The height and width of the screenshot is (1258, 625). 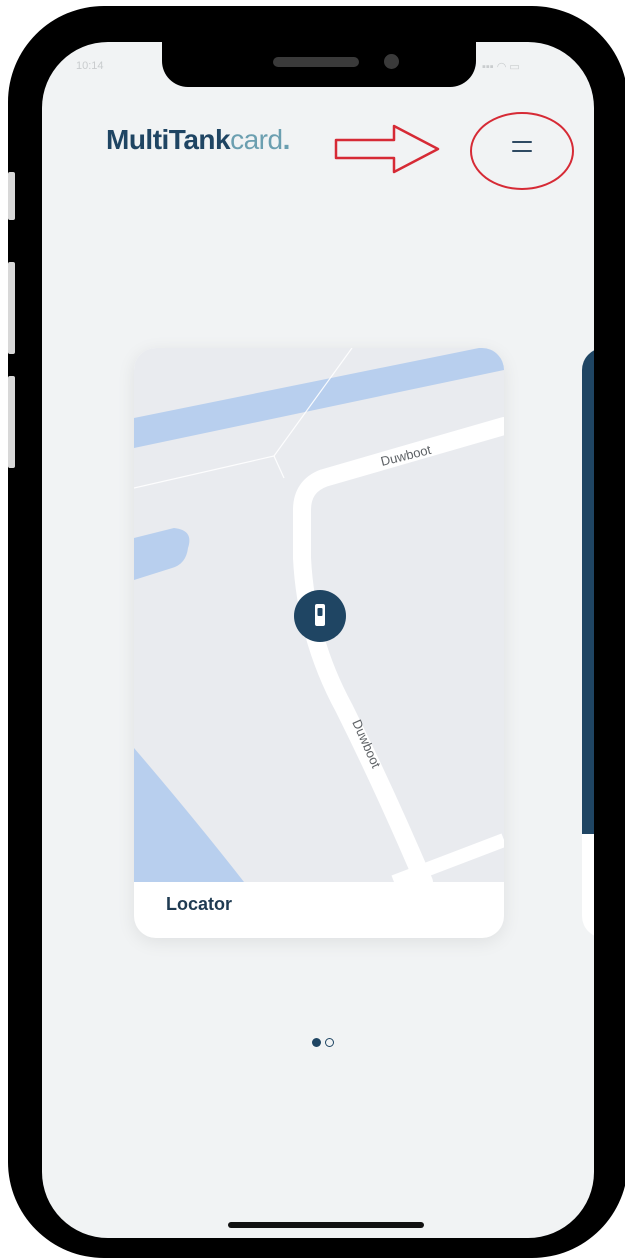 I want to click on camera, so click(x=391, y=61).